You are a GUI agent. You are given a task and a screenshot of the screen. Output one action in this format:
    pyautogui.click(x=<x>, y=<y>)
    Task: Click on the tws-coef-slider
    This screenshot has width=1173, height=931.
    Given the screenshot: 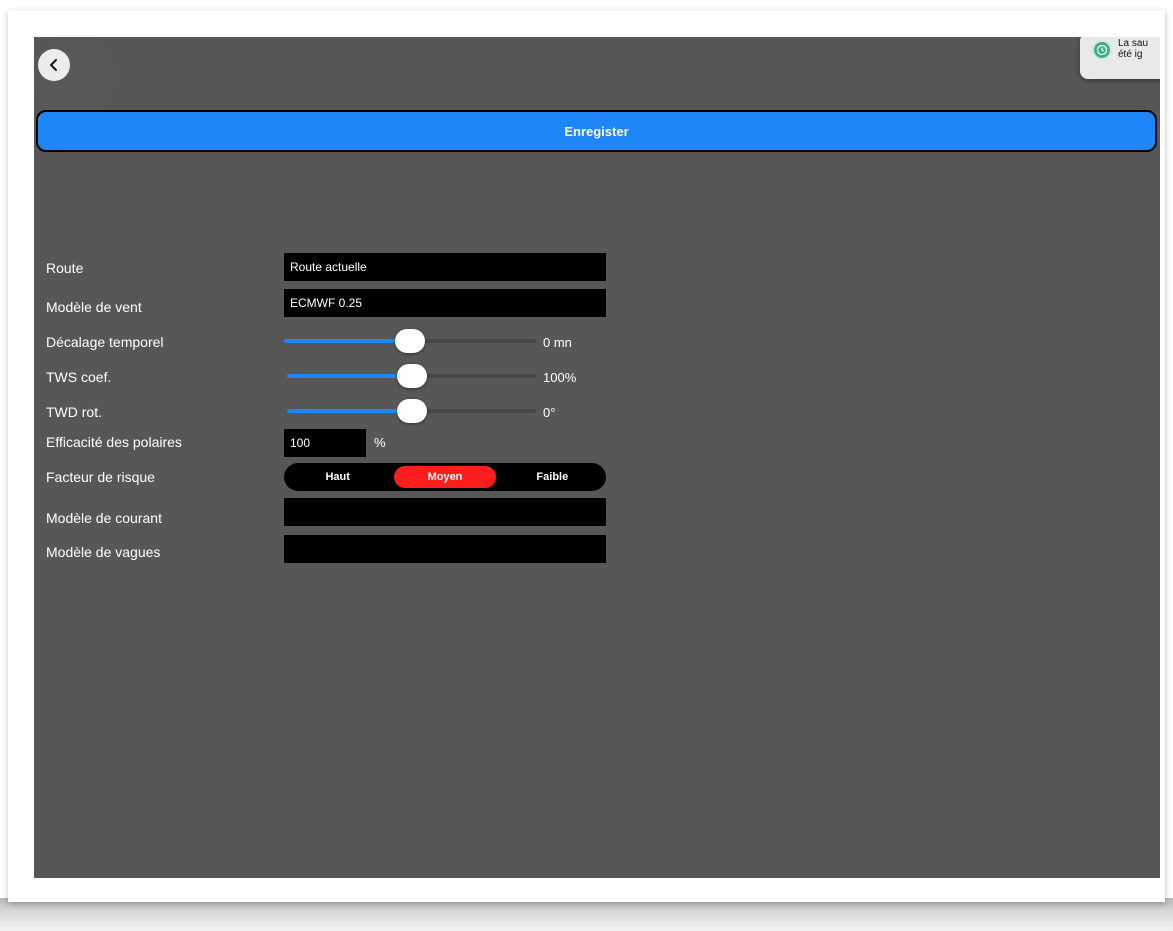 What is the action you would take?
    pyautogui.click(x=411, y=376)
    